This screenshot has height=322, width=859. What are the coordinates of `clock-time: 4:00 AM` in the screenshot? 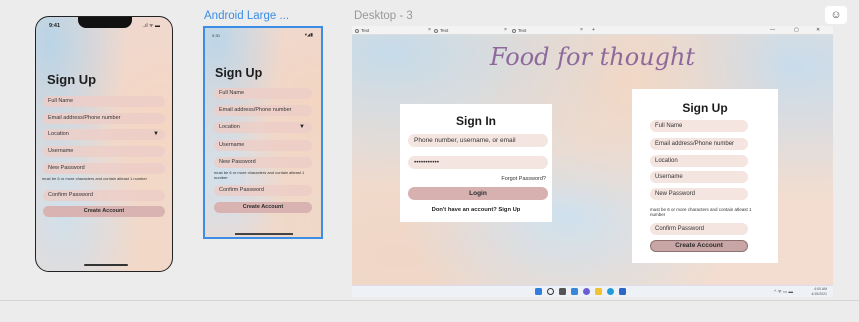 It's located at (820, 289).